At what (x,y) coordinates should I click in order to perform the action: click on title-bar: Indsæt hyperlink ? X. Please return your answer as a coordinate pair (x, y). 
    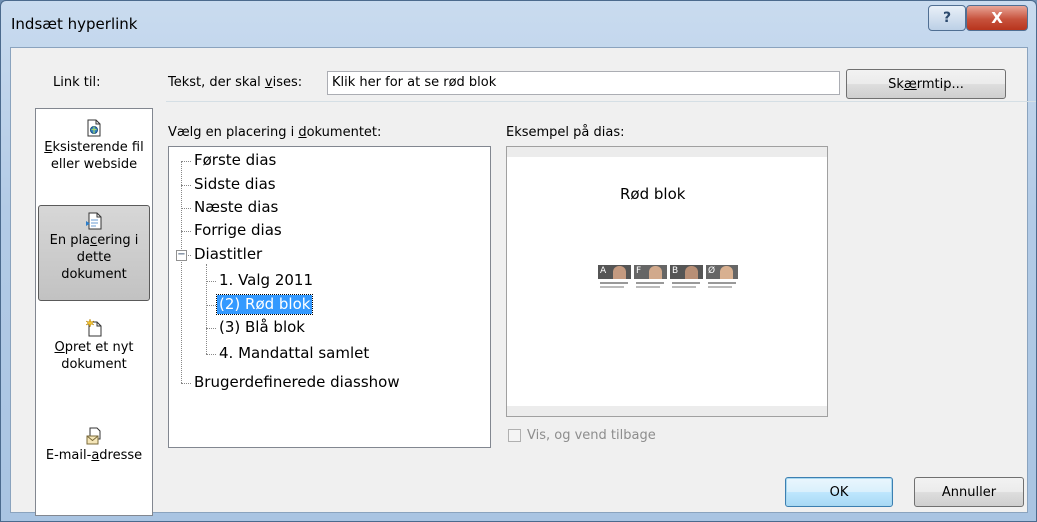
    Looking at the image, I should click on (518, 23).